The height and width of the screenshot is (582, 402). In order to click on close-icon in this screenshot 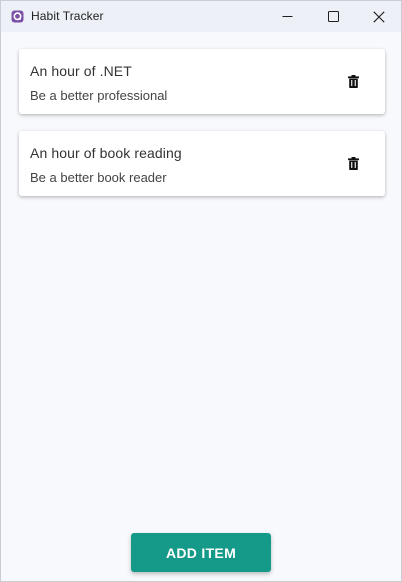, I will do `click(379, 16)`.